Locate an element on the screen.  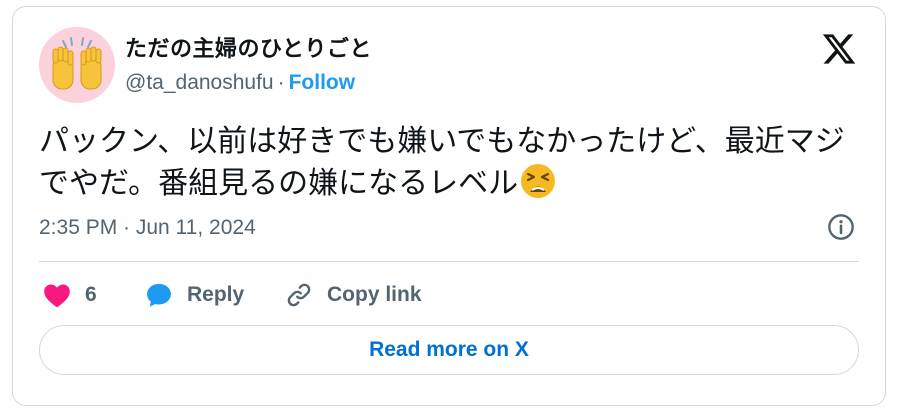
like-button: 6 is located at coordinates (70, 295).